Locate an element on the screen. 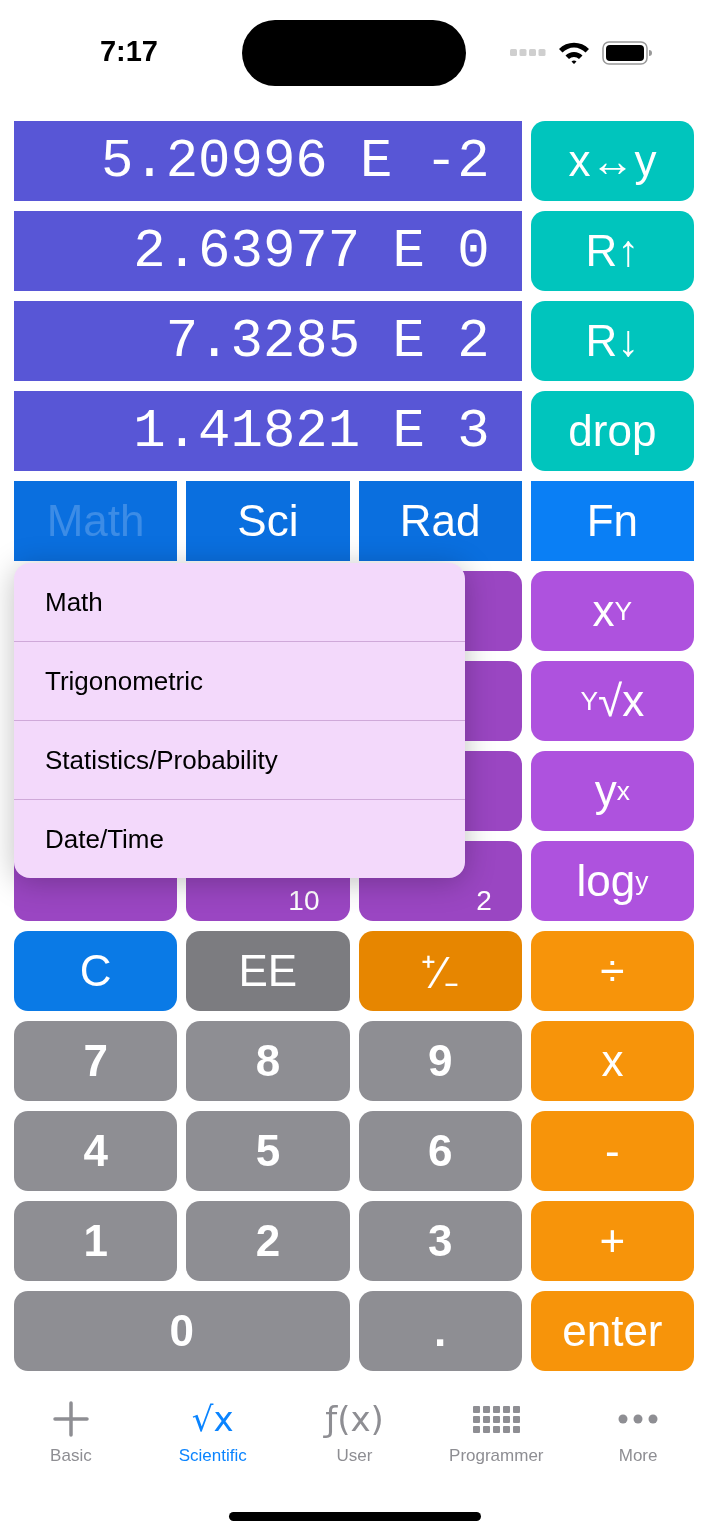  tab-item: ƒ(x) User is located at coordinates (354, 1432).